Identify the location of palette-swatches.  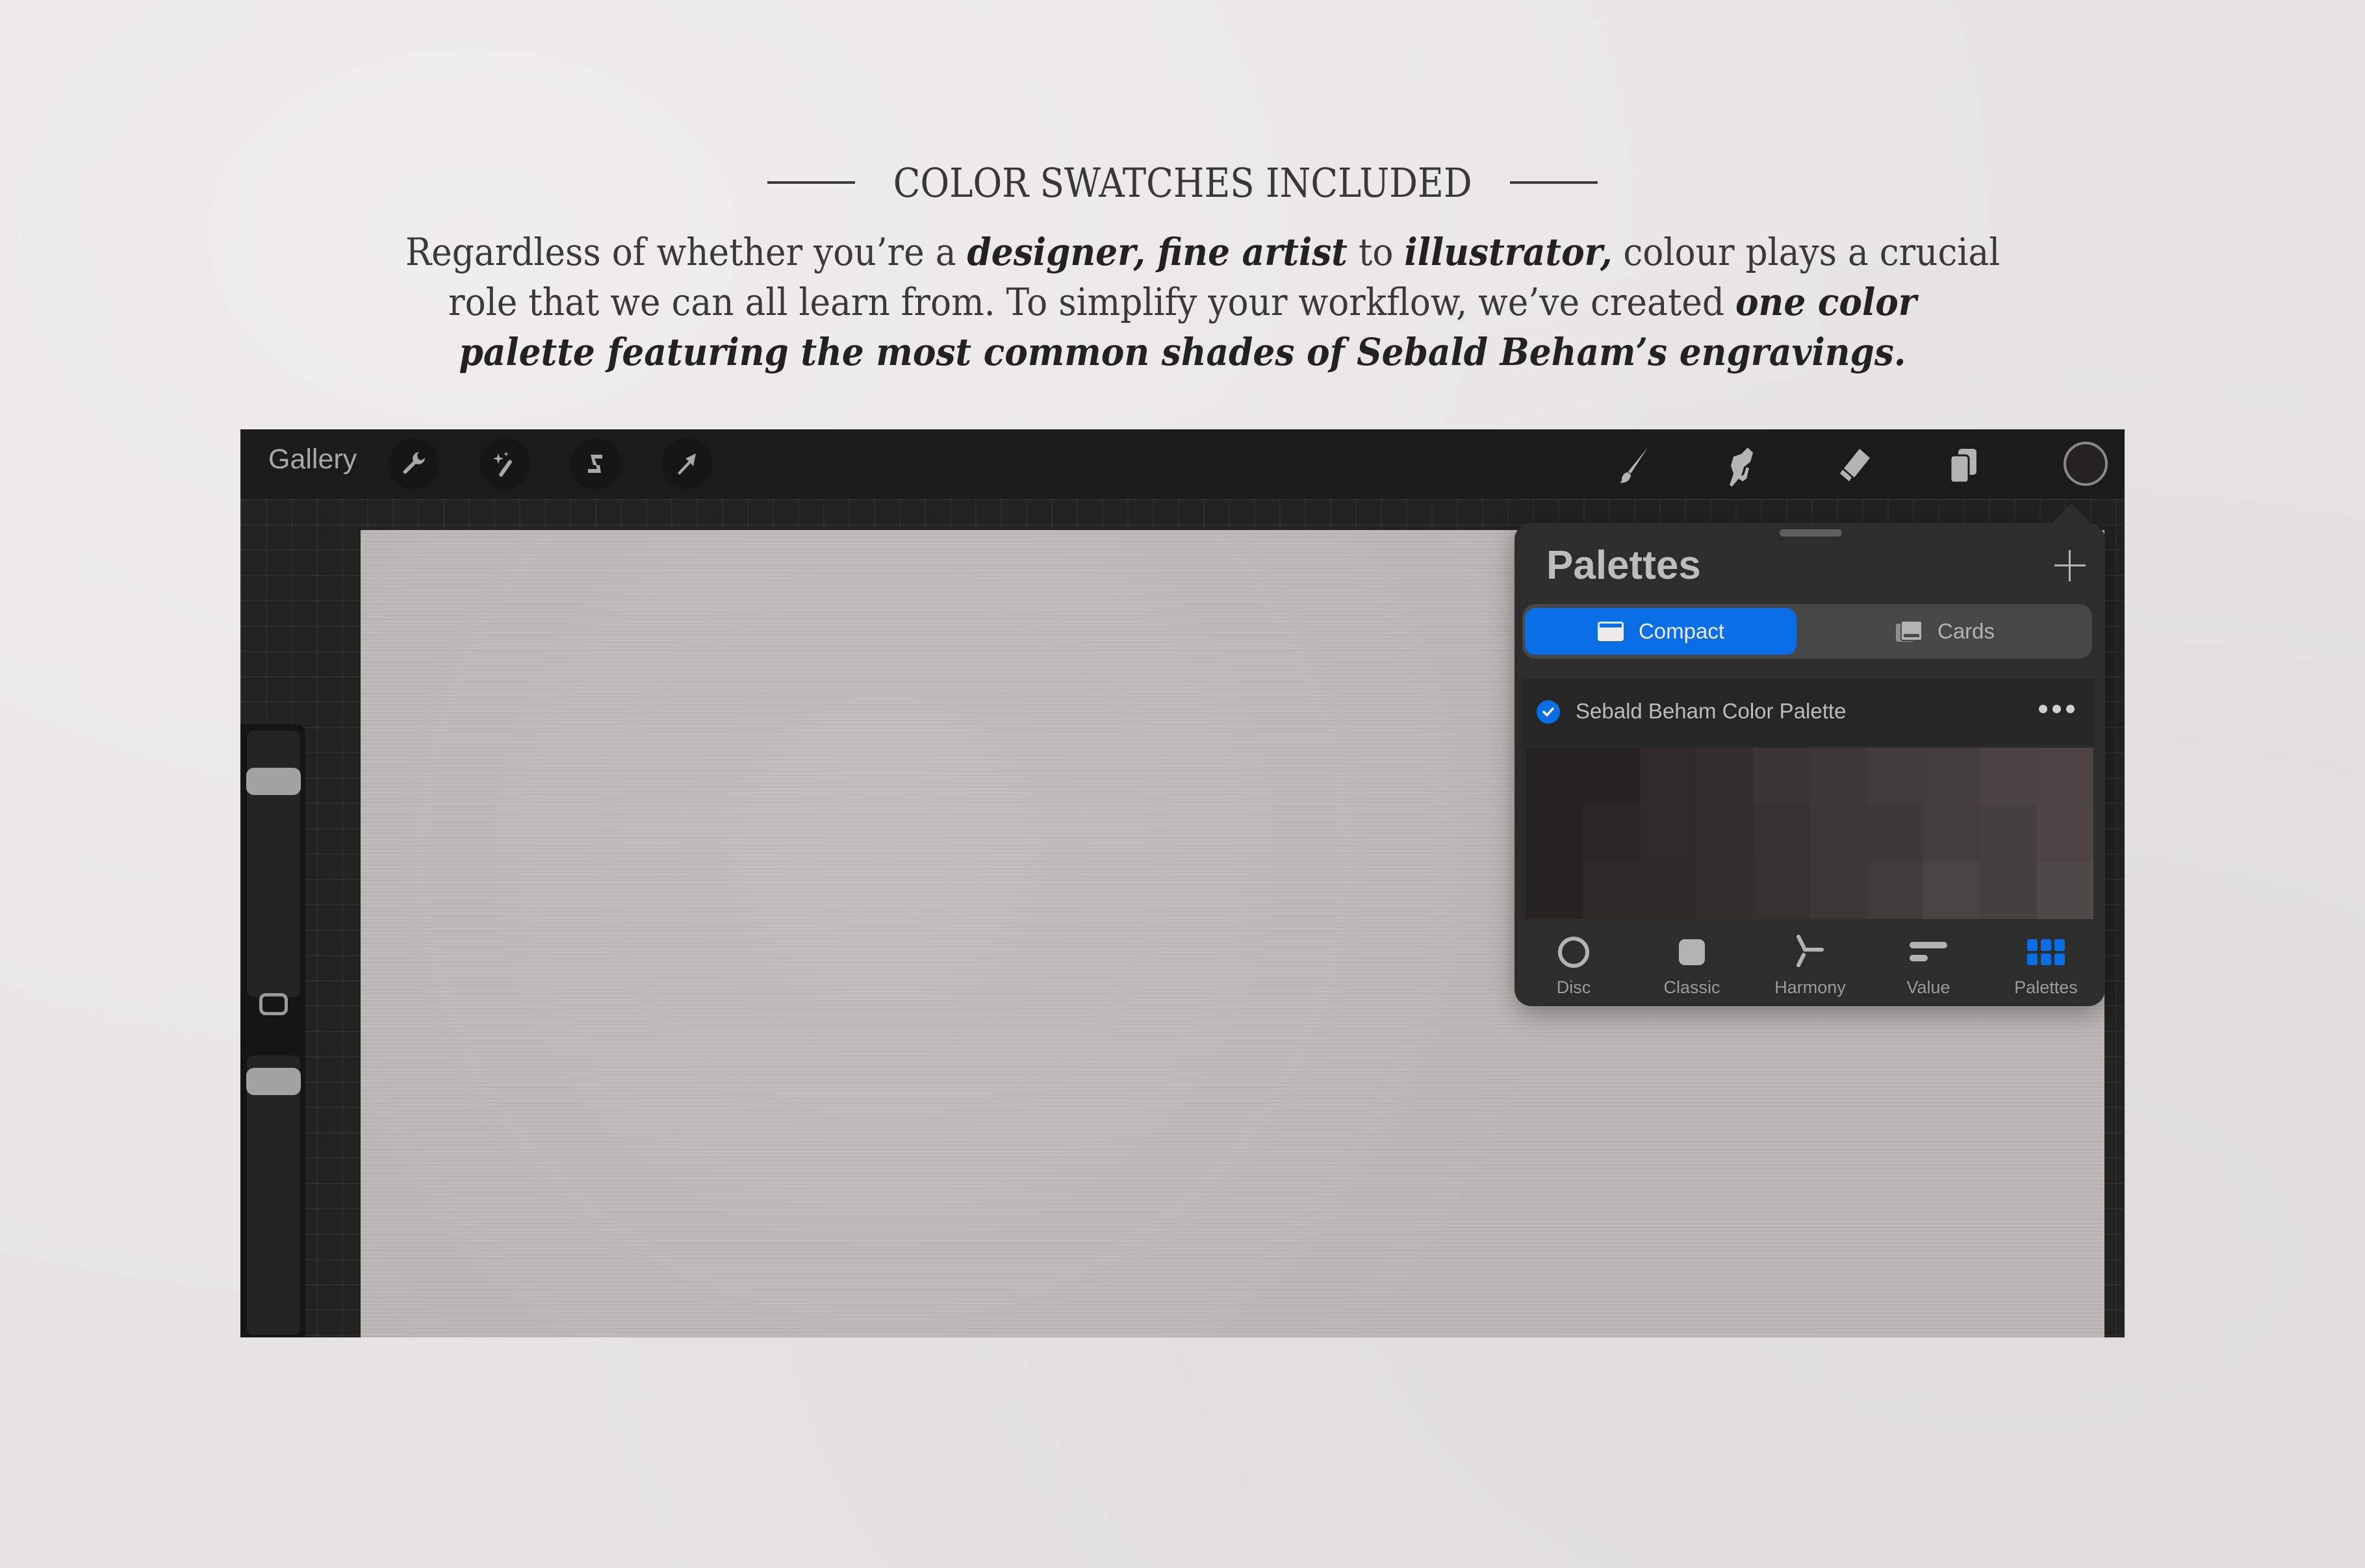
(1808, 832).